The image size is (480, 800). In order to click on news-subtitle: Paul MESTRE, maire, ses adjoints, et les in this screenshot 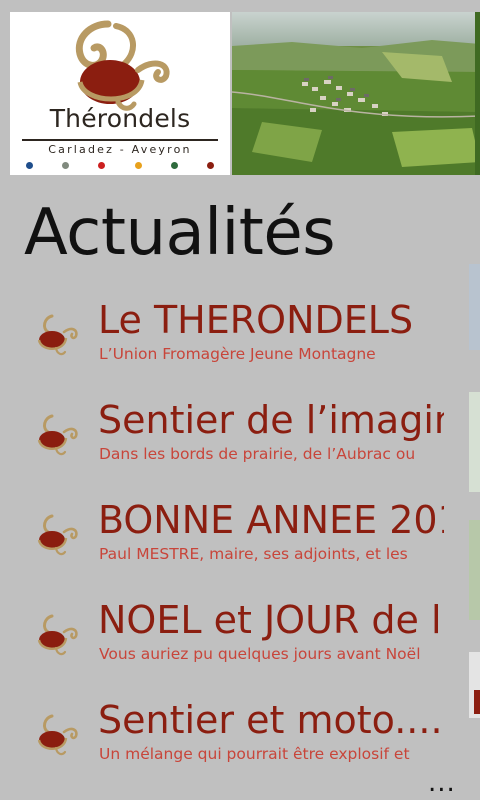, I will do `click(253, 554)`.